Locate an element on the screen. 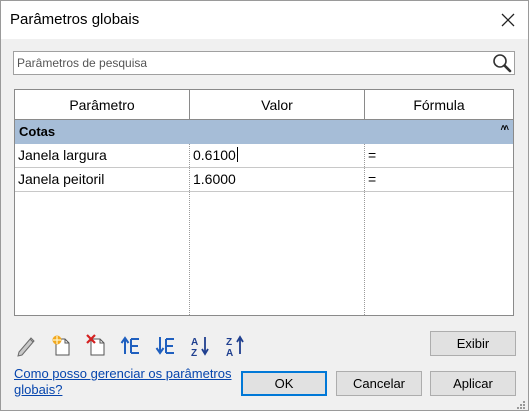  sort-ascending-button: A Z is located at coordinates (201, 346).